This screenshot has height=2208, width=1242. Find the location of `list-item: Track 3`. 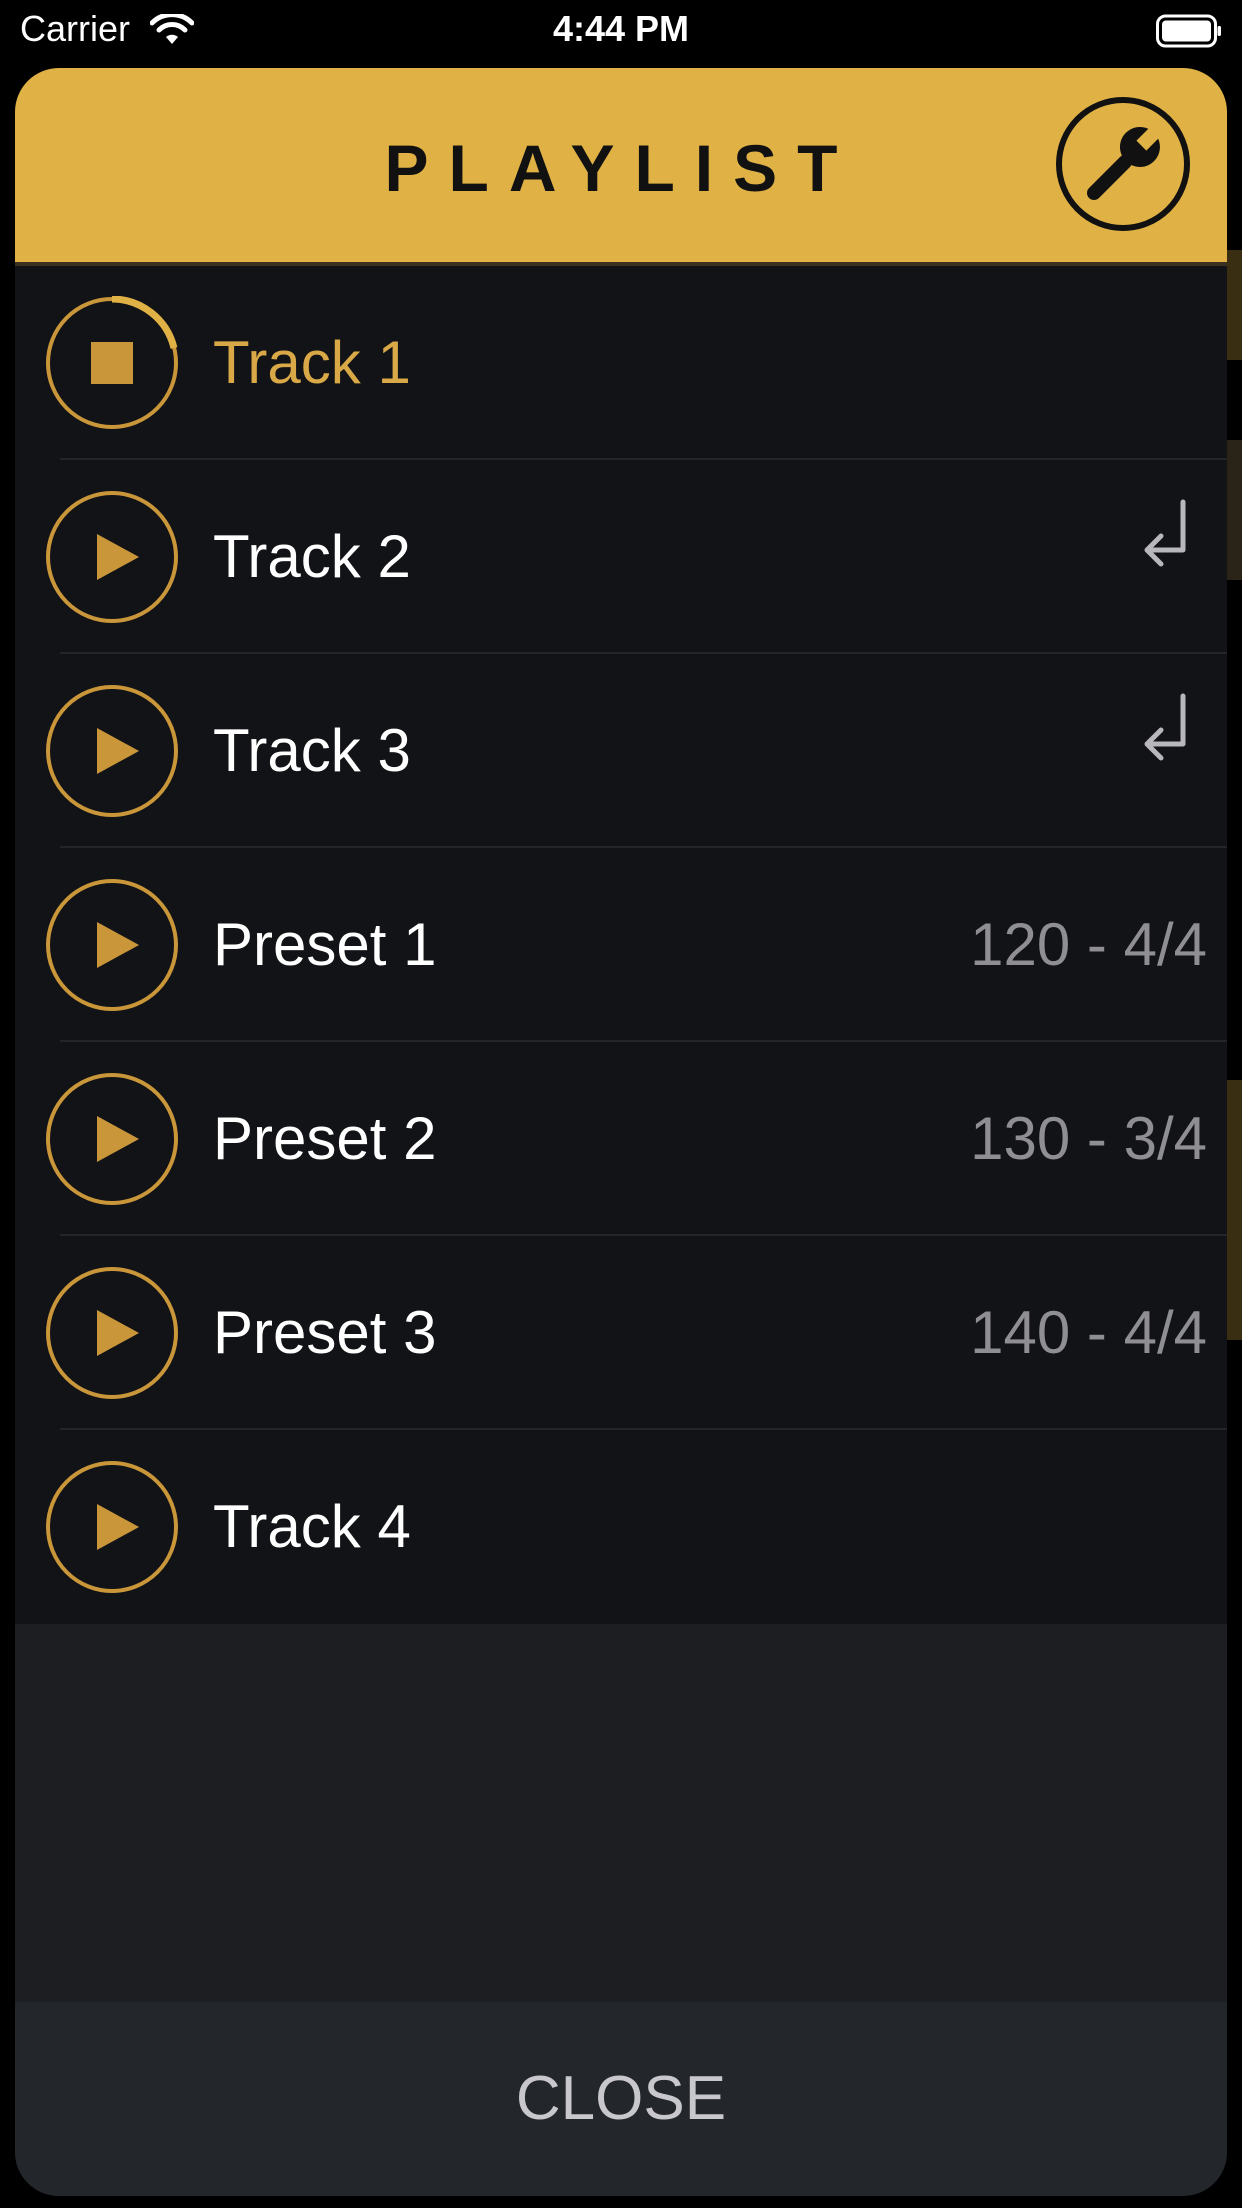

list-item: Track 3 is located at coordinates (621, 751).